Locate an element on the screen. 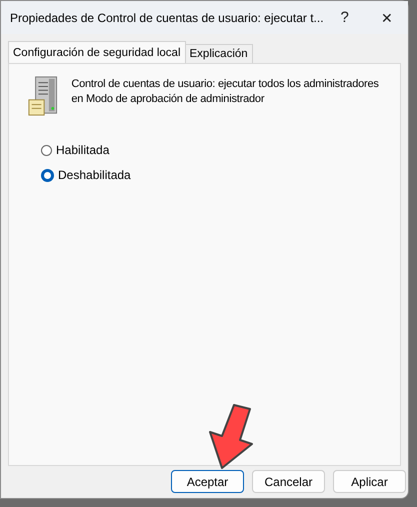 The width and height of the screenshot is (417, 507). tab: Configuración de seguridad local is located at coordinates (97, 52).